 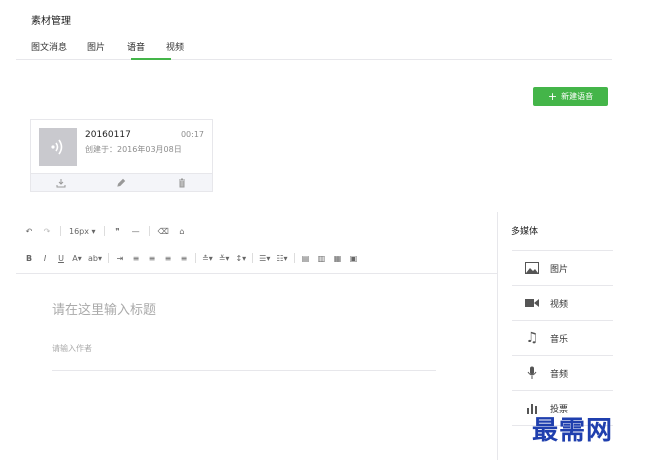 What do you see at coordinates (264, 258) in the screenshot?
I see `ordered-list-icon: ☰▾` at bounding box center [264, 258].